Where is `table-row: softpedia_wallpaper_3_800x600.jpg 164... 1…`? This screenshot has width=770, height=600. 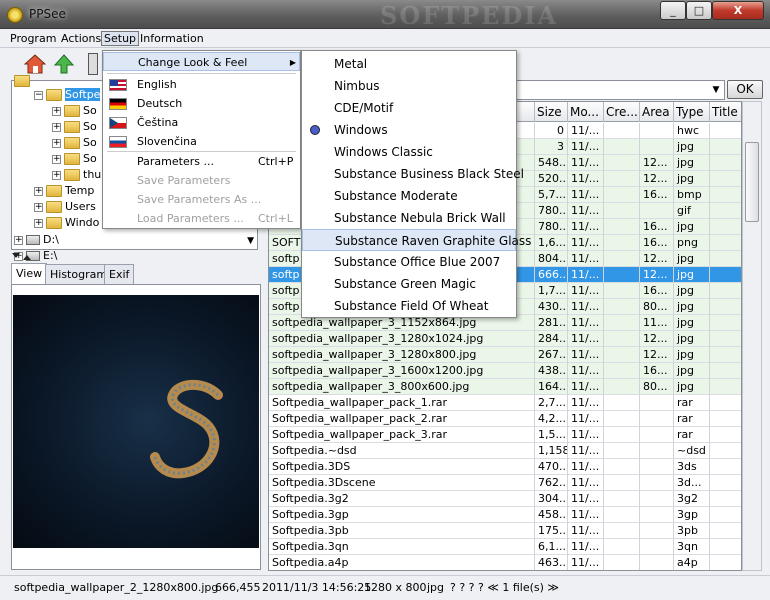
table-row: softpedia_wallpaper_3_800x600.jpg 164... 1… is located at coordinates (505, 387).